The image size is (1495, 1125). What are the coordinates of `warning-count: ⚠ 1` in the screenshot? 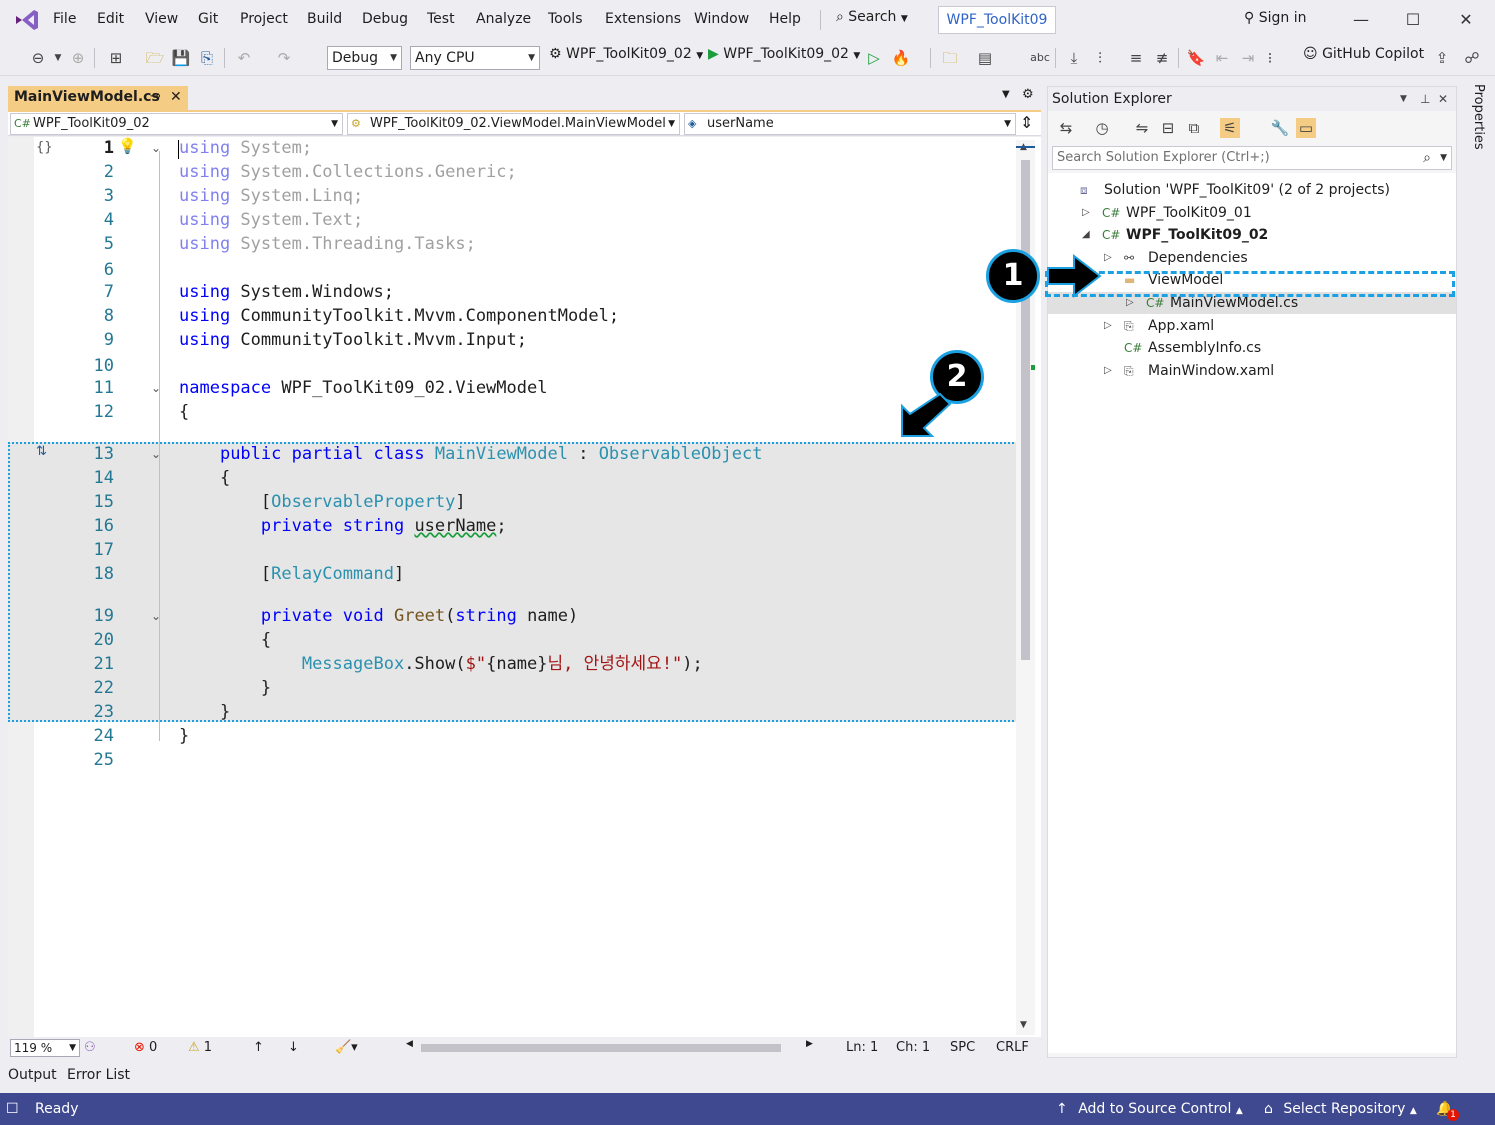 It's located at (200, 1047).